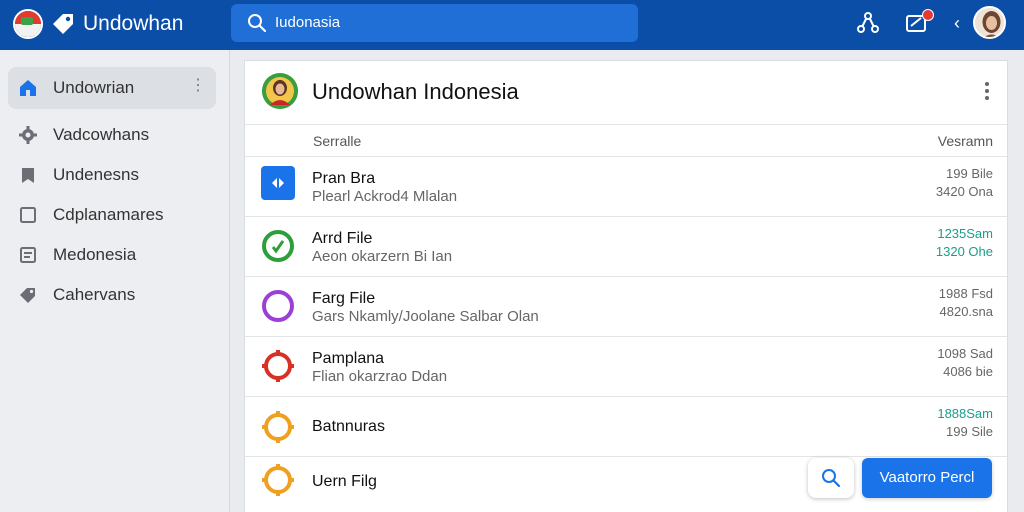 The width and height of the screenshot is (1024, 512). I want to click on flag-logo-icon, so click(28, 24).